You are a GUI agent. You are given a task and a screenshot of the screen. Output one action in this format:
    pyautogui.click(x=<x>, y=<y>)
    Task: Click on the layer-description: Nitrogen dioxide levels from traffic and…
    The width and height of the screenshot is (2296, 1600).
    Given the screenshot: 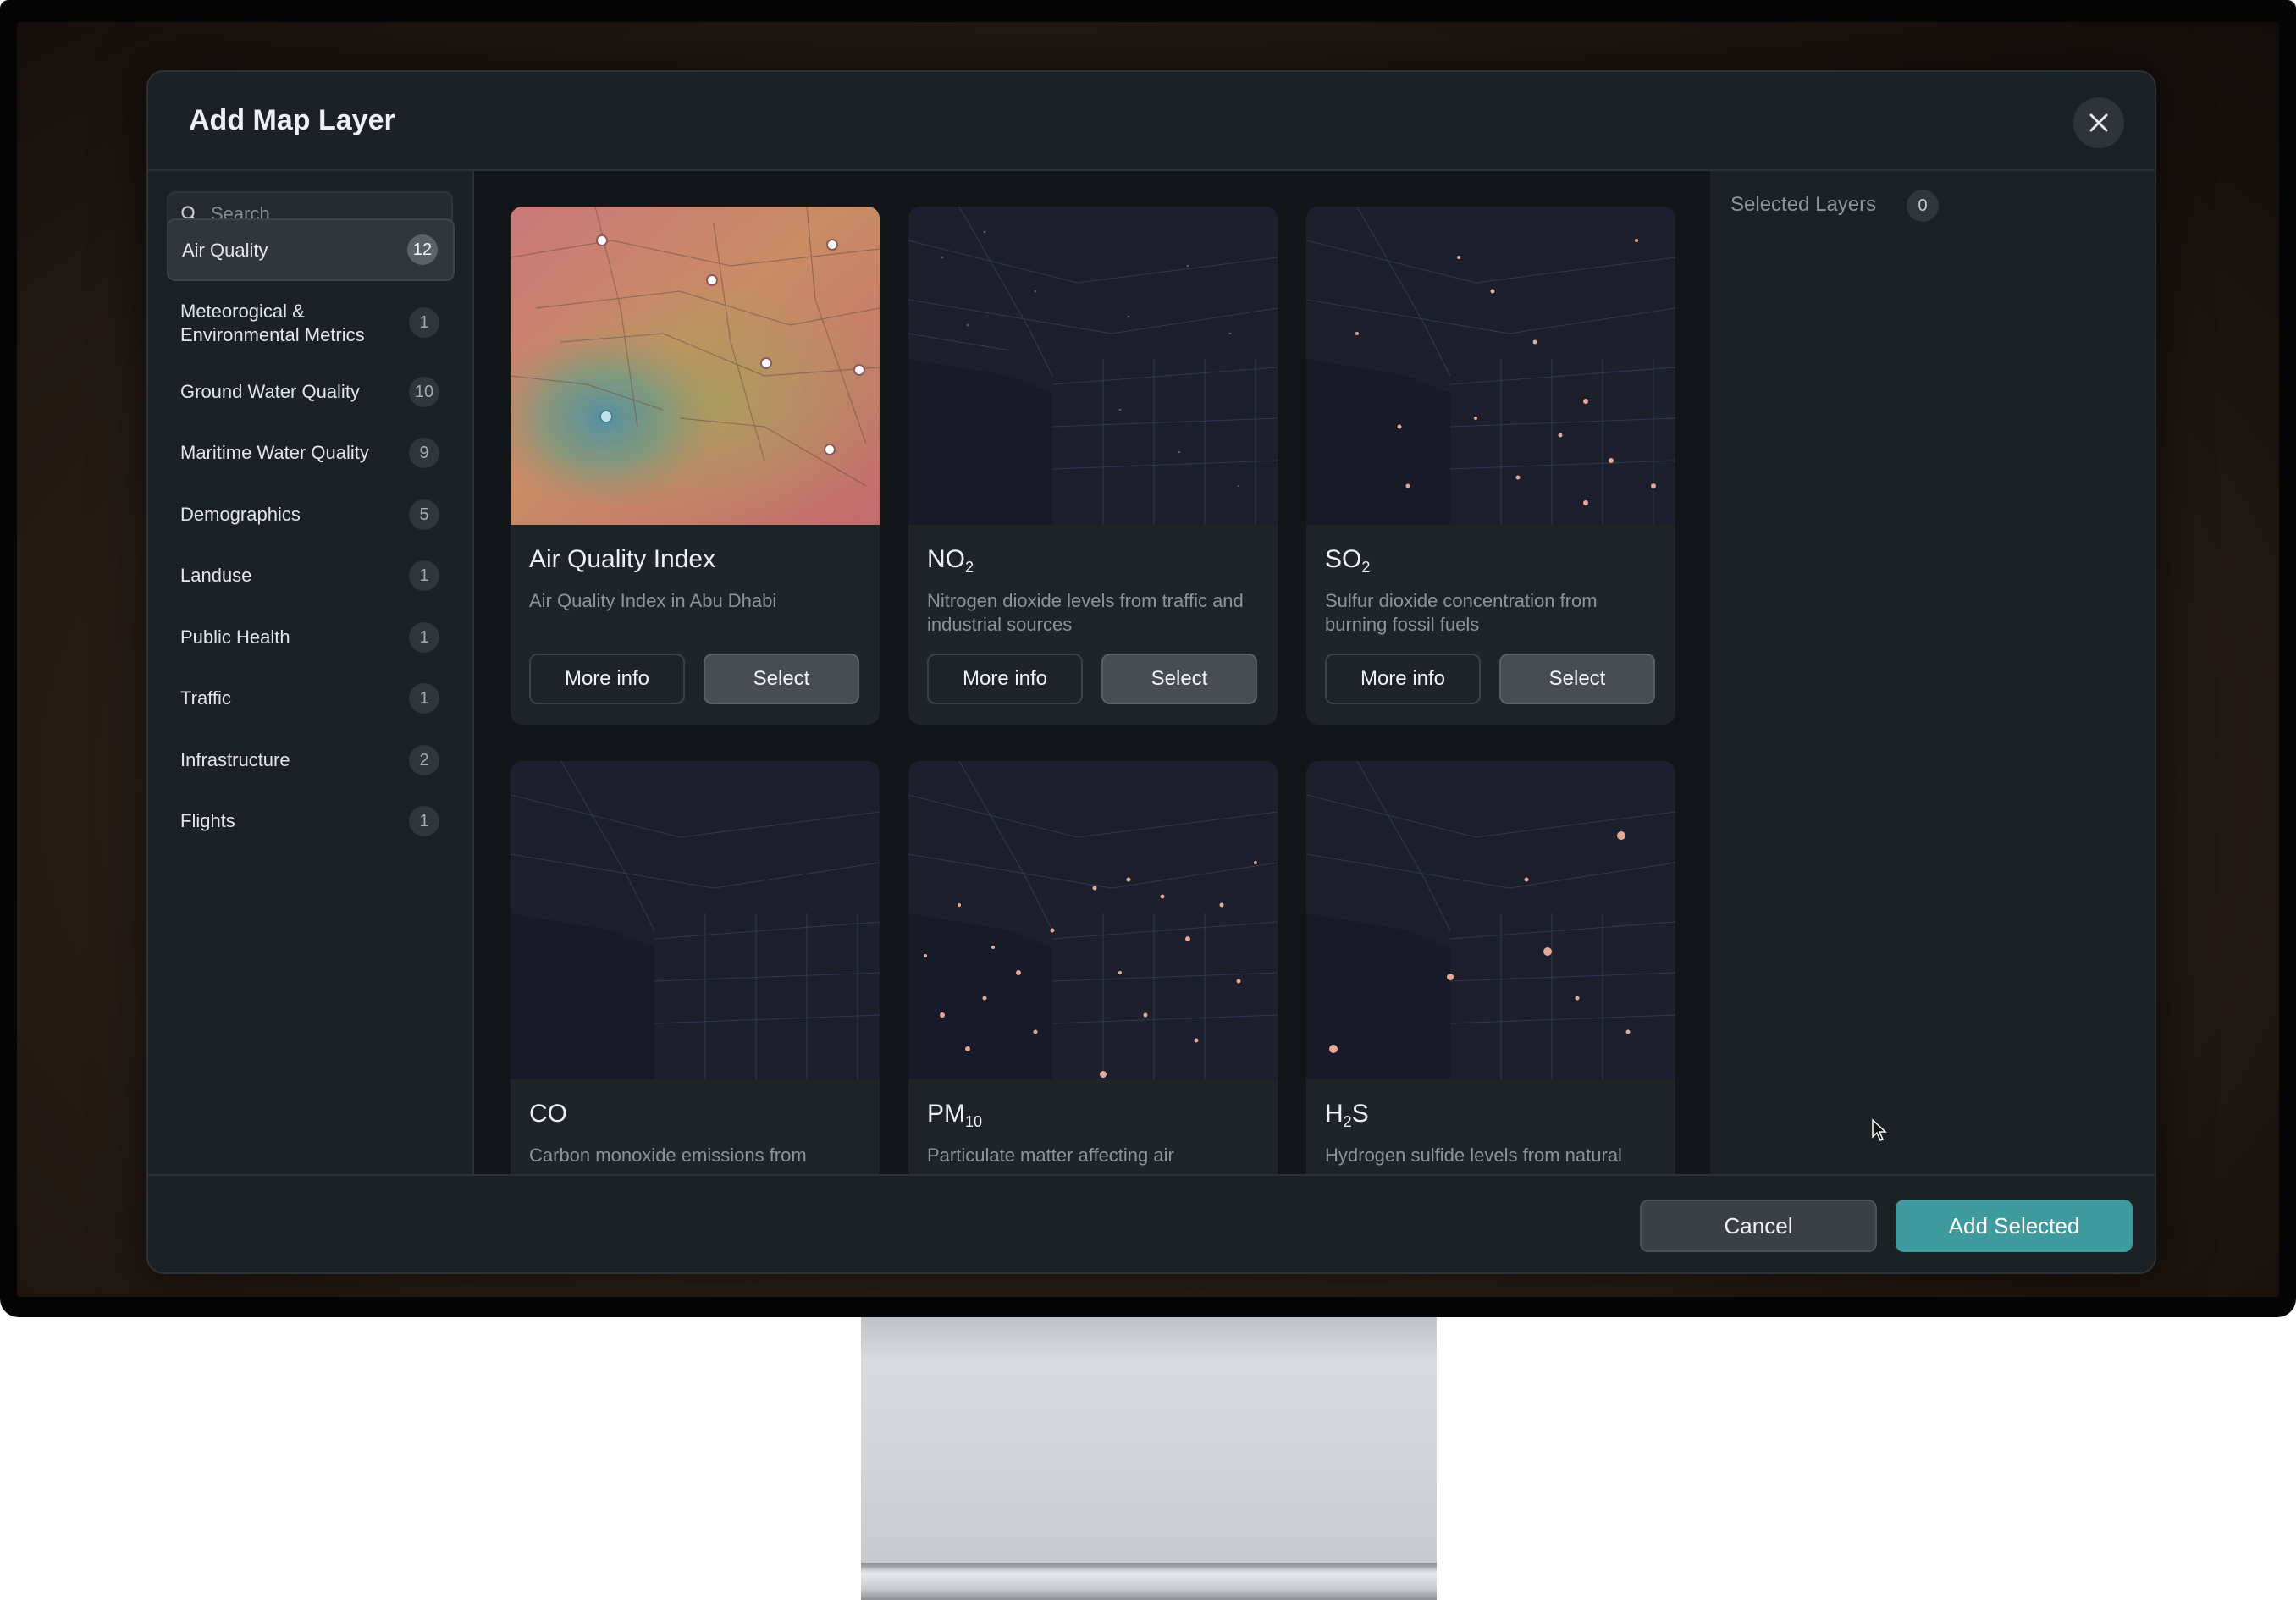 What is the action you would take?
    pyautogui.click(x=1085, y=612)
    